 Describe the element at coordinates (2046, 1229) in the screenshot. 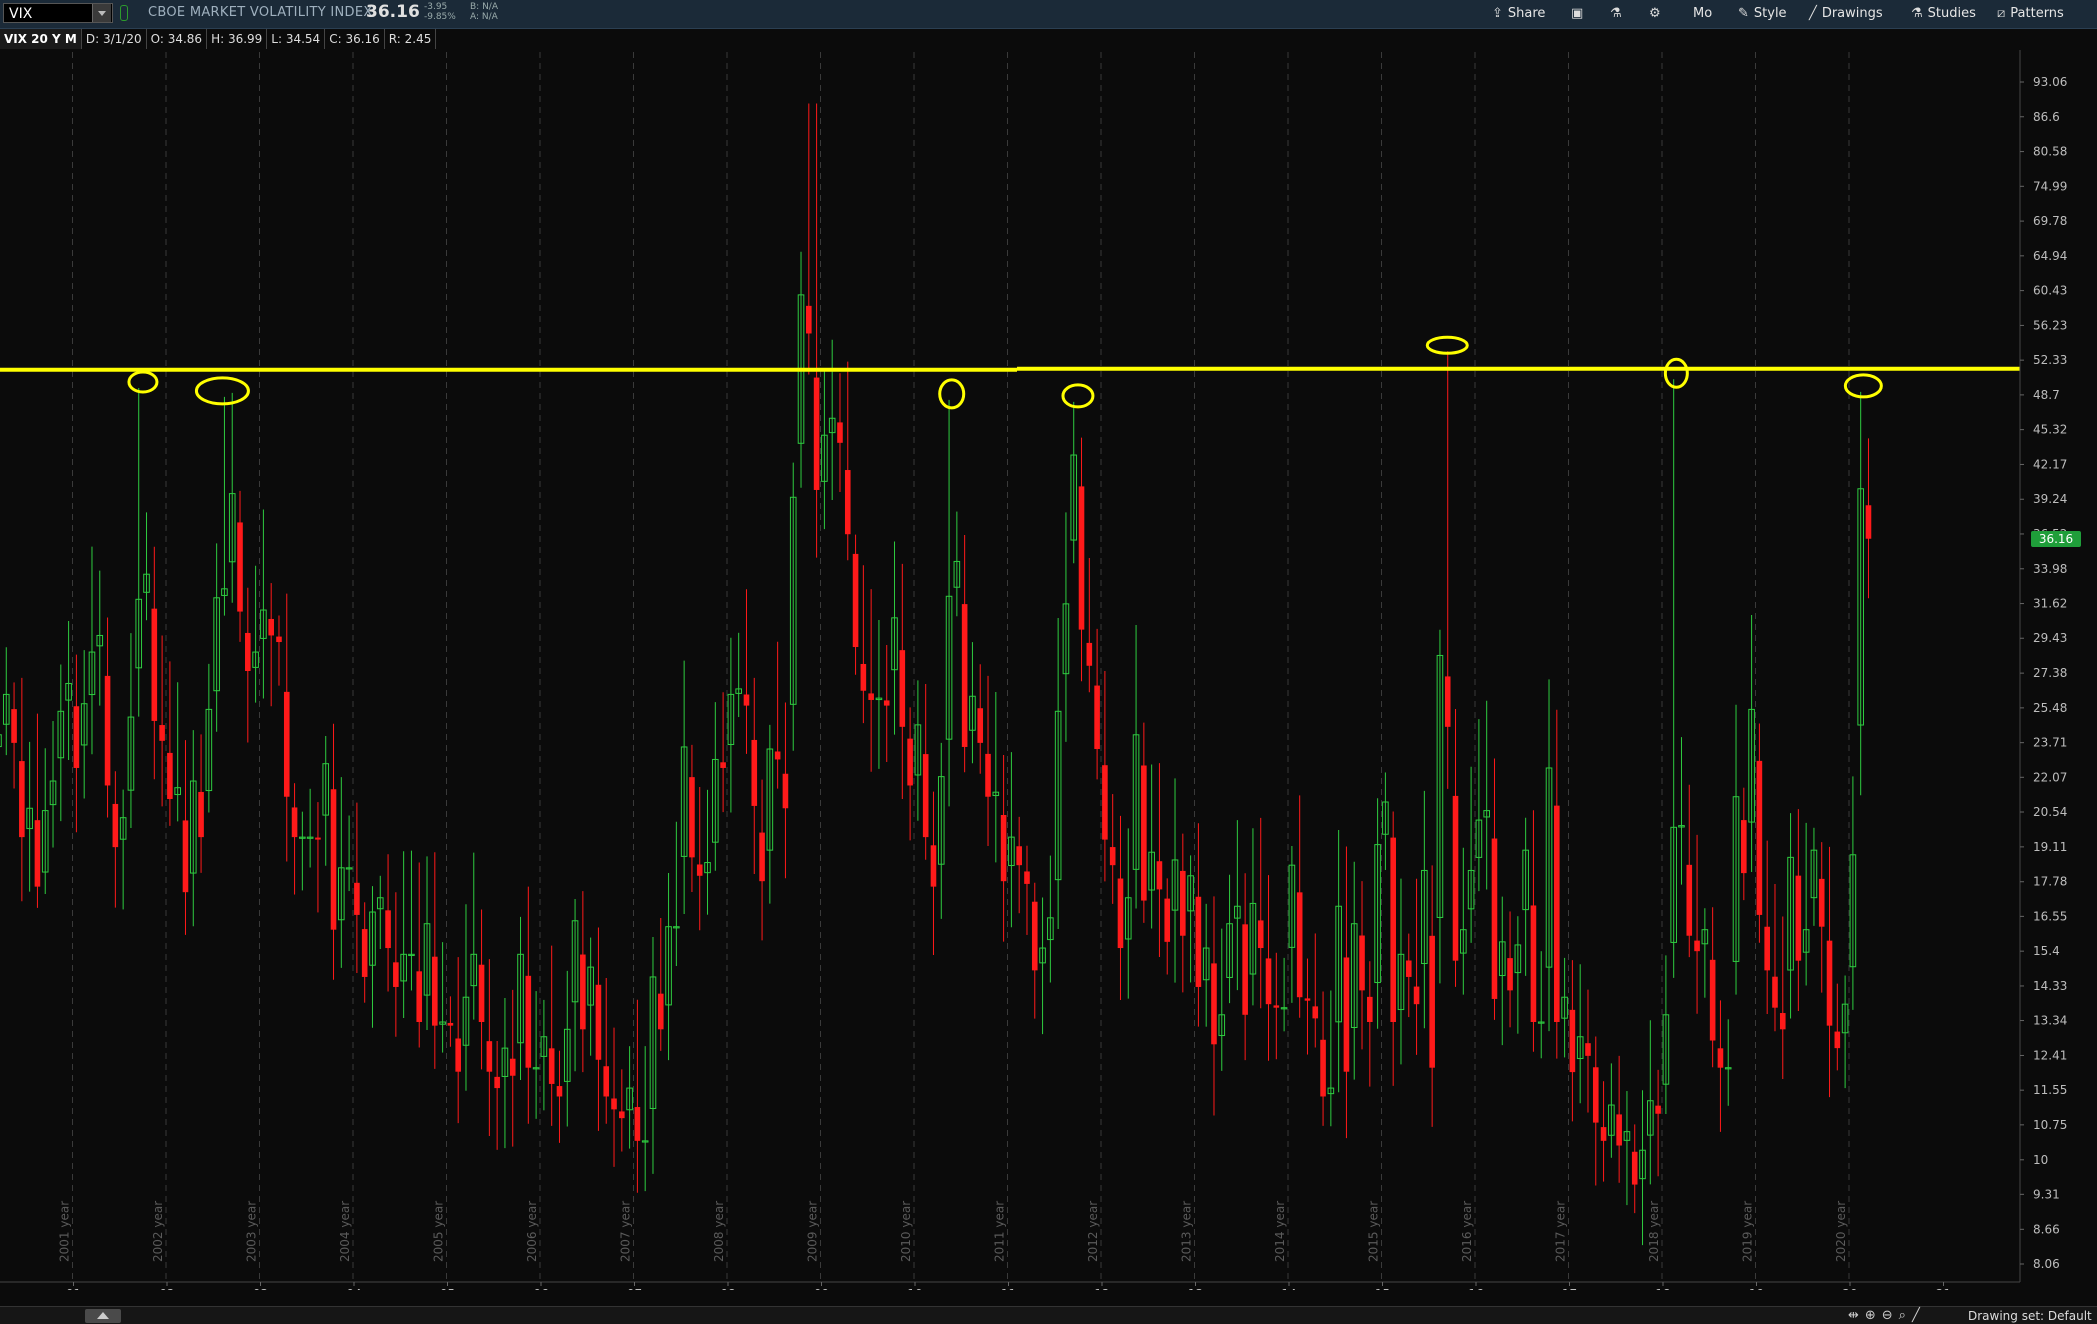

I see `price-tick-label: 8.66` at that location.